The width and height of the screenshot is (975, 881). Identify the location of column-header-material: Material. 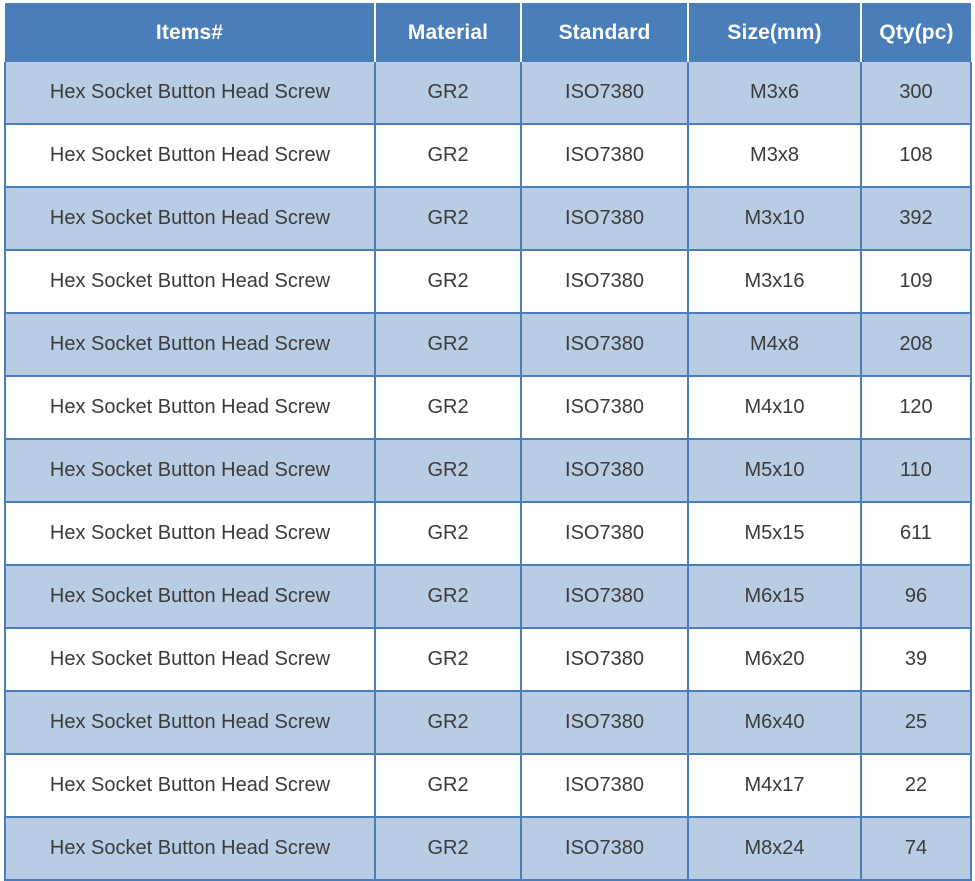
(448, 32).